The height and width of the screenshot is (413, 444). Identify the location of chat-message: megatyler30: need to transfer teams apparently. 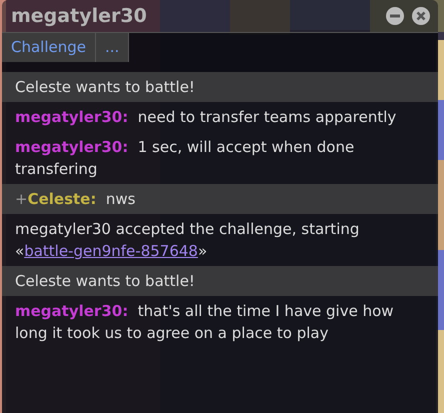
(206, 117).